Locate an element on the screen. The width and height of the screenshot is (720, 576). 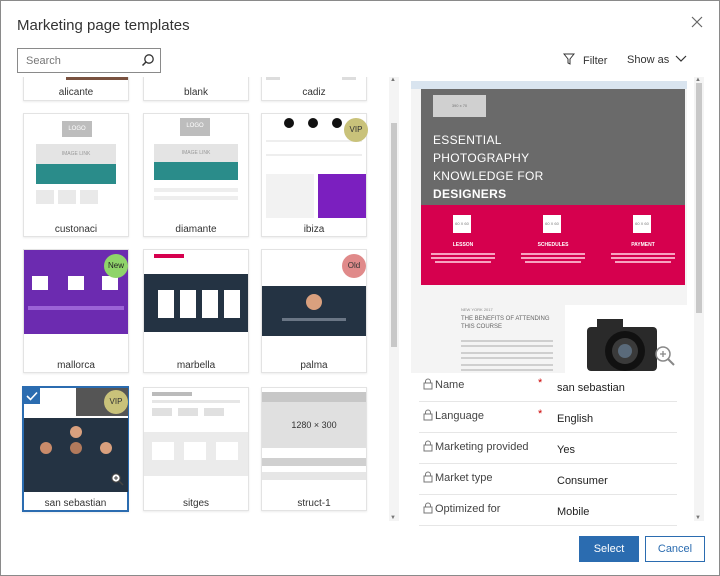
property-row: Language * English is located at coordinates (548, 417).